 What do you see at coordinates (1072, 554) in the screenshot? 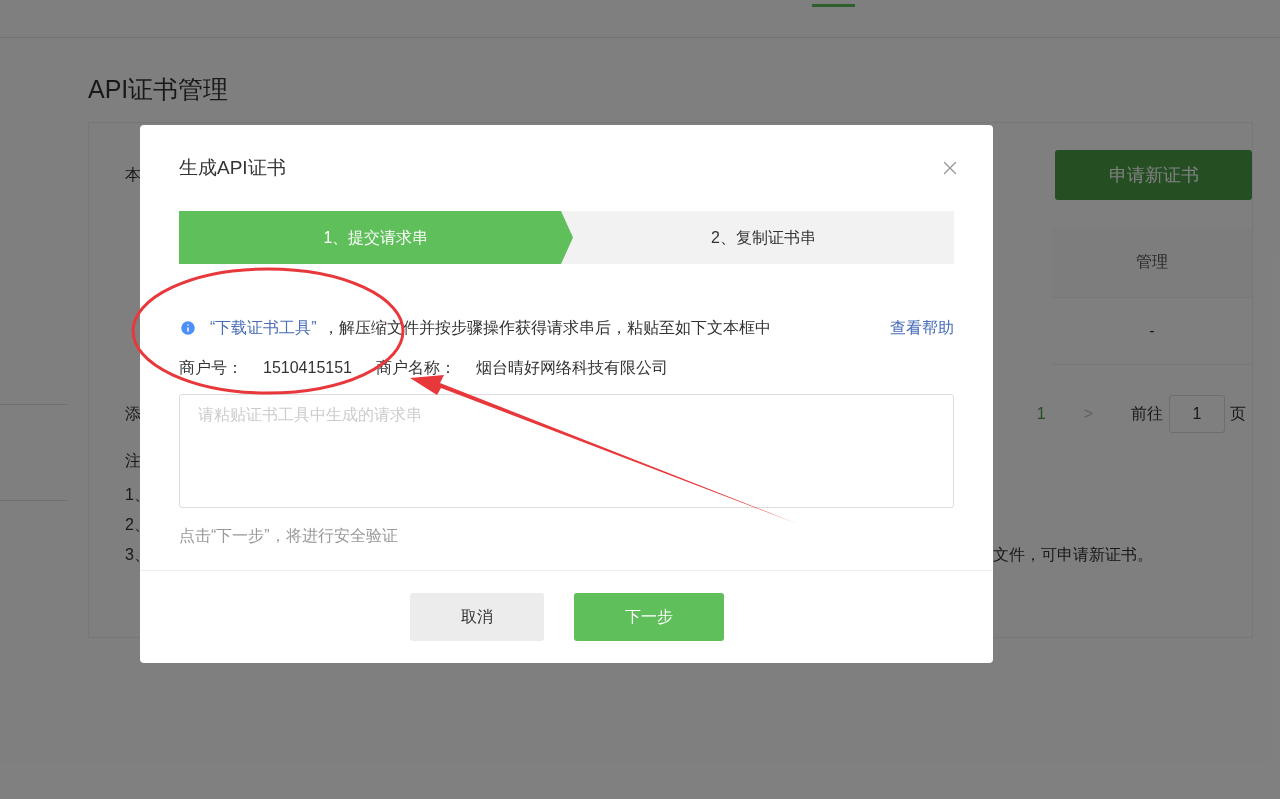
I see `note-text: 文件，可申请新证书。` at bounding box center [1072, 554].